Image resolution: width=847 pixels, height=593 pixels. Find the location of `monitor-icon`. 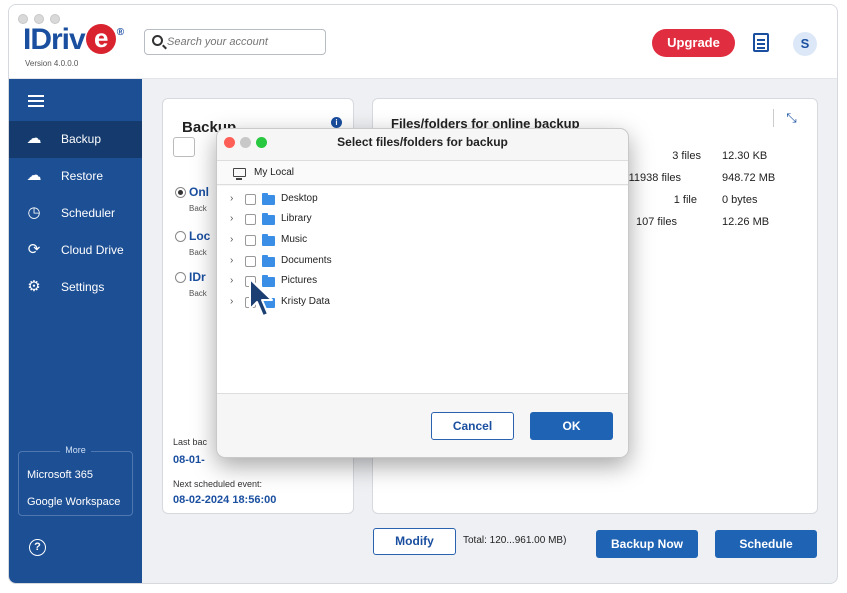

monitor-icon is located at coordinates (239, 174).